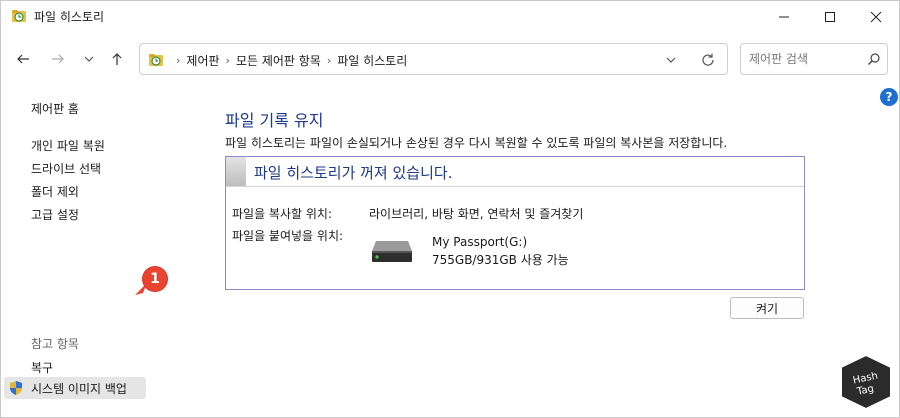 The image size is (900, 418). I want to click on arrow-right-icon, so click(58, 59).